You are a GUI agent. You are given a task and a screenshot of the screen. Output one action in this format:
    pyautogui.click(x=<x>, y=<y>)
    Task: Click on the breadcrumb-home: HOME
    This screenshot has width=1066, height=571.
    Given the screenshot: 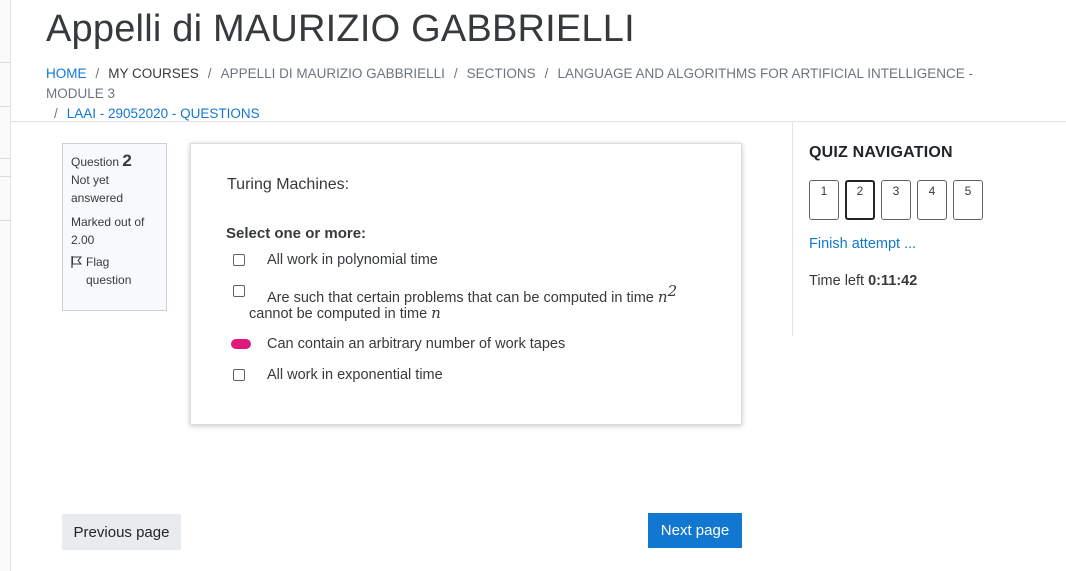 What is the action you would take?
    pyautogui.click(x=66, y=73)
    